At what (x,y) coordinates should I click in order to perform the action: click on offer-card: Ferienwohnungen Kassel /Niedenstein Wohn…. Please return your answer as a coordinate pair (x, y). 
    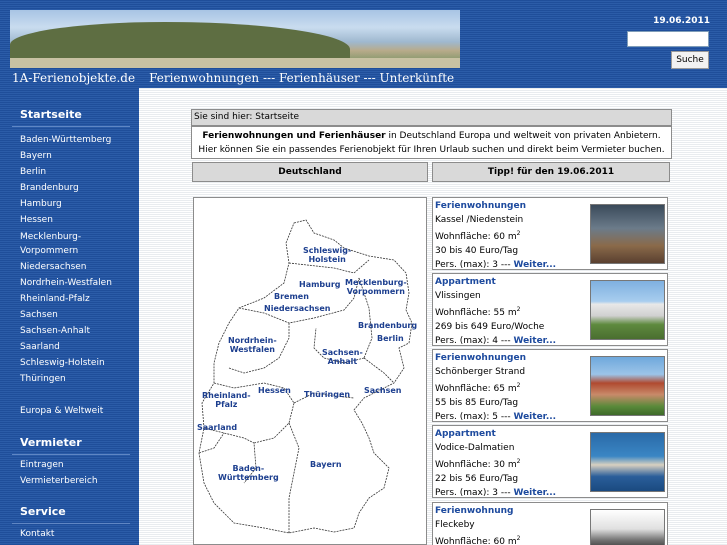
    Looking at the image, I should click on (550, 233).